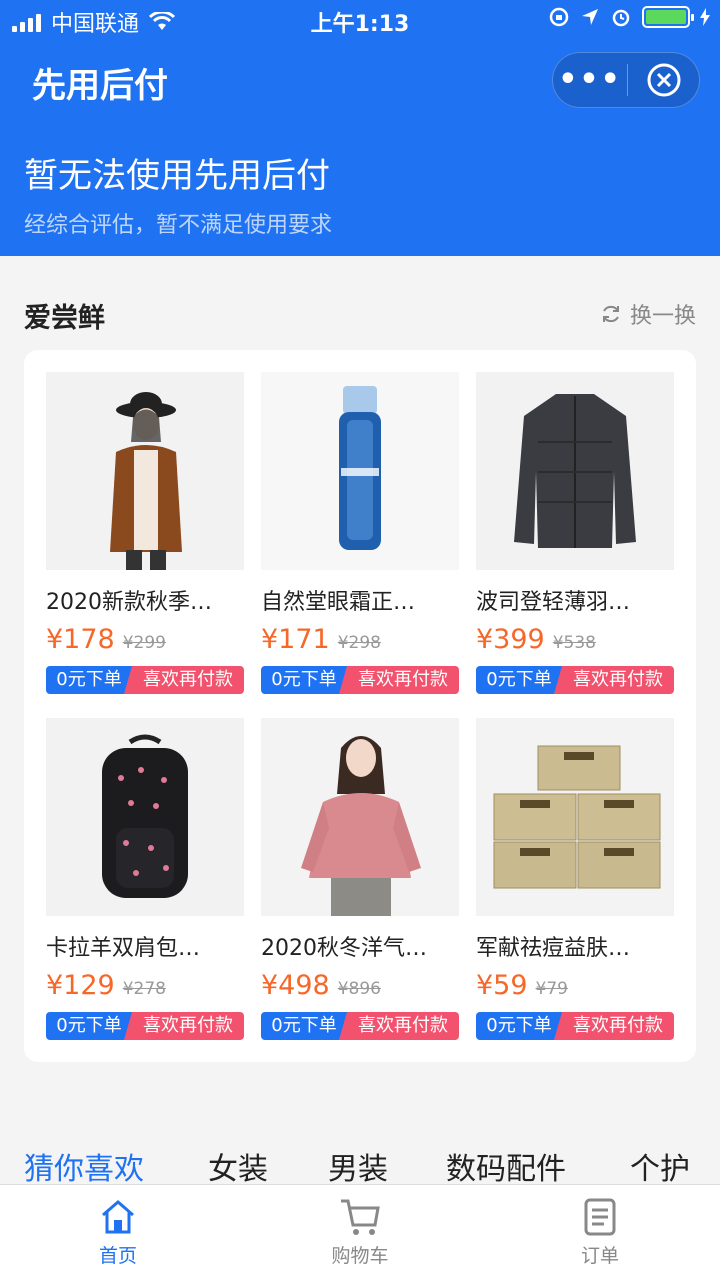 The width and height of the screenshot is (720, 1280). I want to click on refresh-button: 换一换, so click(648, 314).